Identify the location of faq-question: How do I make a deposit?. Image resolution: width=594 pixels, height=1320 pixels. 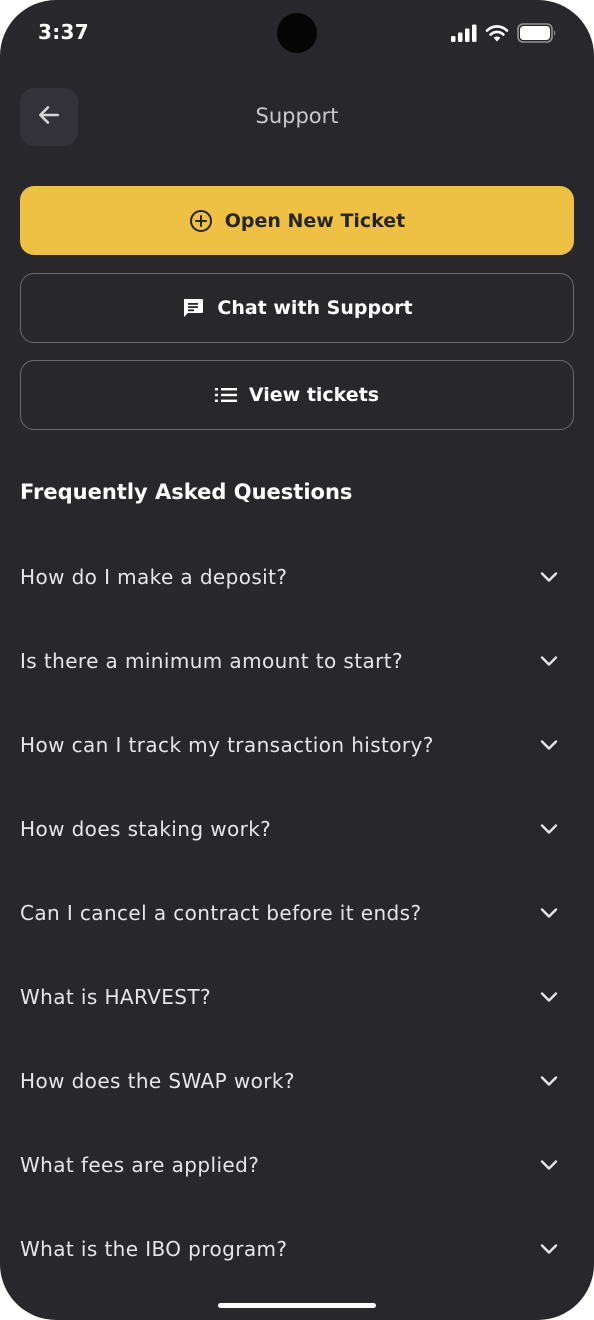
(154, 577).